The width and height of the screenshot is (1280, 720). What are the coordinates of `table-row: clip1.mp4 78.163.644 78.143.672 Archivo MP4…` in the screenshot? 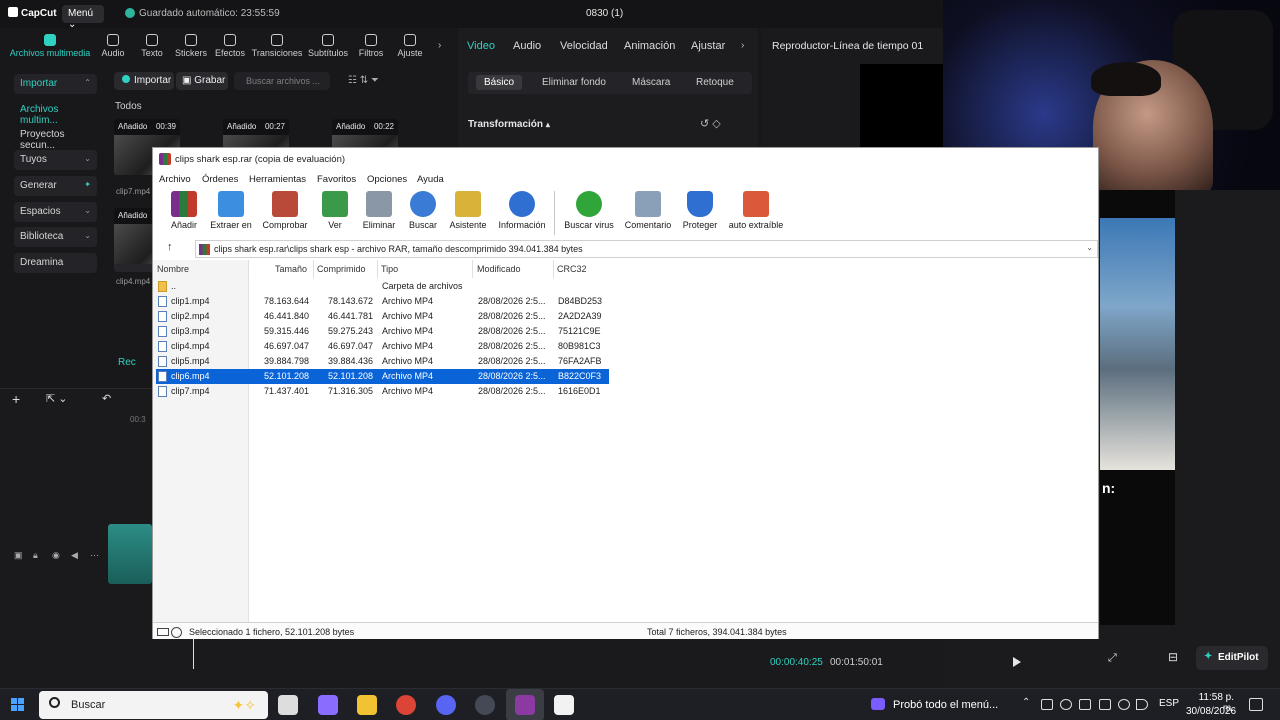 It's located at (382, 301).